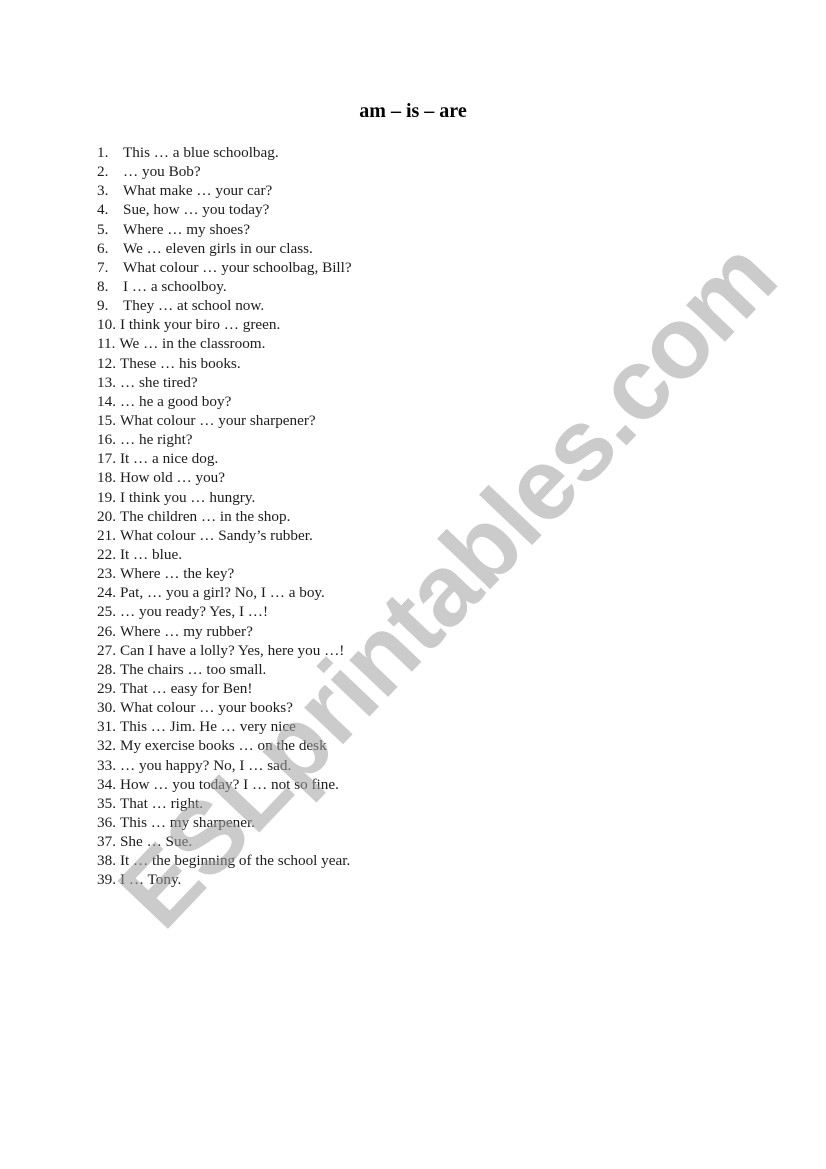 The height and width of the screenshot is (1169, 826). I want to click on exercise-item: 8. I … a schoolboy., so click(224, 286).